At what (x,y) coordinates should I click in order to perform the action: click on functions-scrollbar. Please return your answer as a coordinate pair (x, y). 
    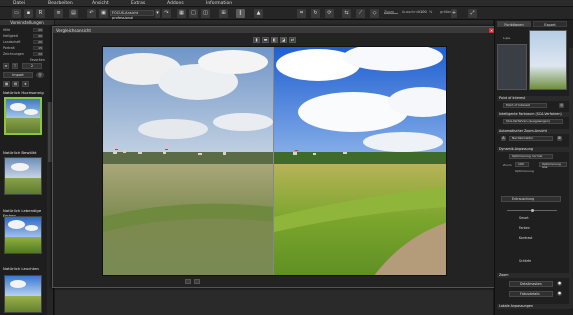
    Looking at the image, I should click on (571, 178).